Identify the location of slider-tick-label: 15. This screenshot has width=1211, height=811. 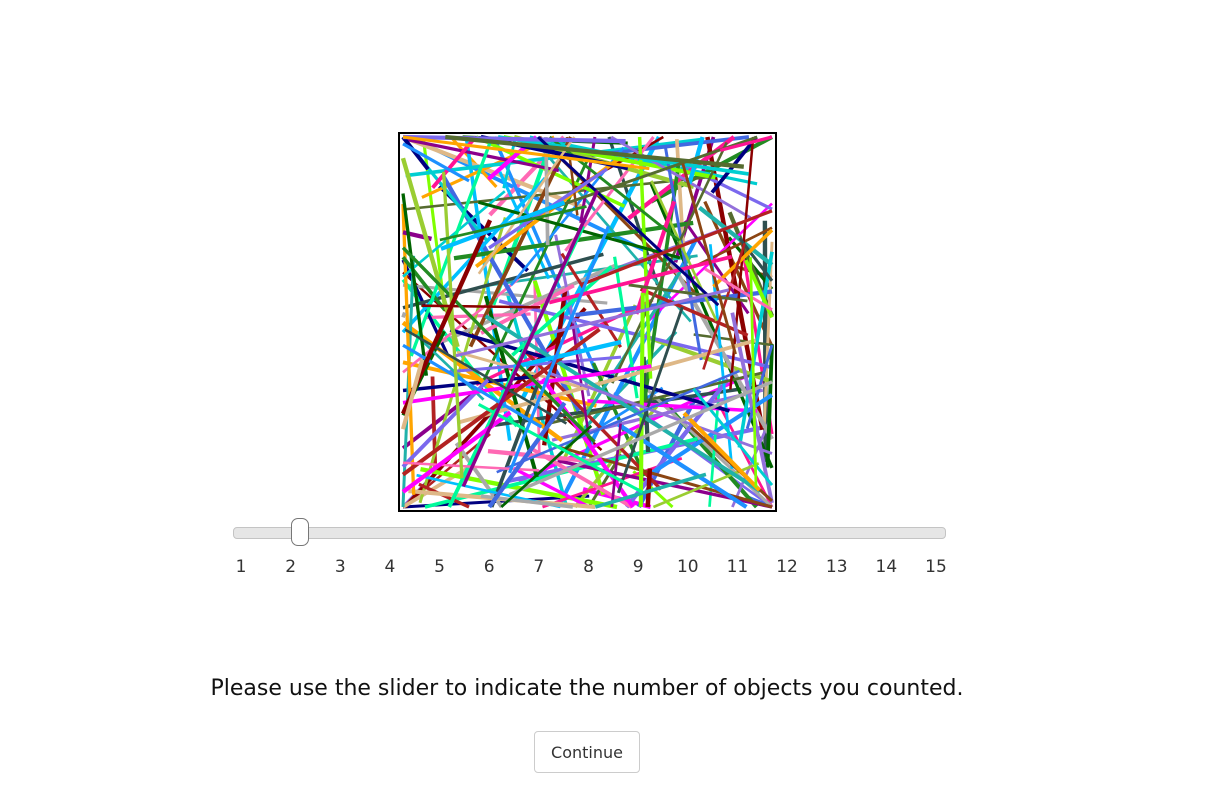
(936, 567).